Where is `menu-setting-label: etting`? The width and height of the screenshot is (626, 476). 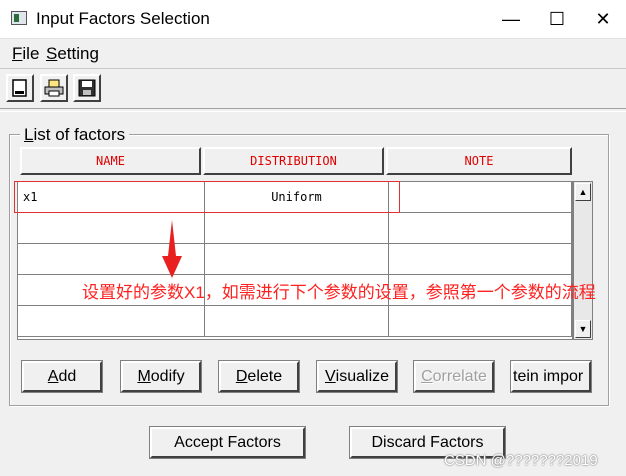 menu-setting-label: etting is located at coordinates (78, 53).